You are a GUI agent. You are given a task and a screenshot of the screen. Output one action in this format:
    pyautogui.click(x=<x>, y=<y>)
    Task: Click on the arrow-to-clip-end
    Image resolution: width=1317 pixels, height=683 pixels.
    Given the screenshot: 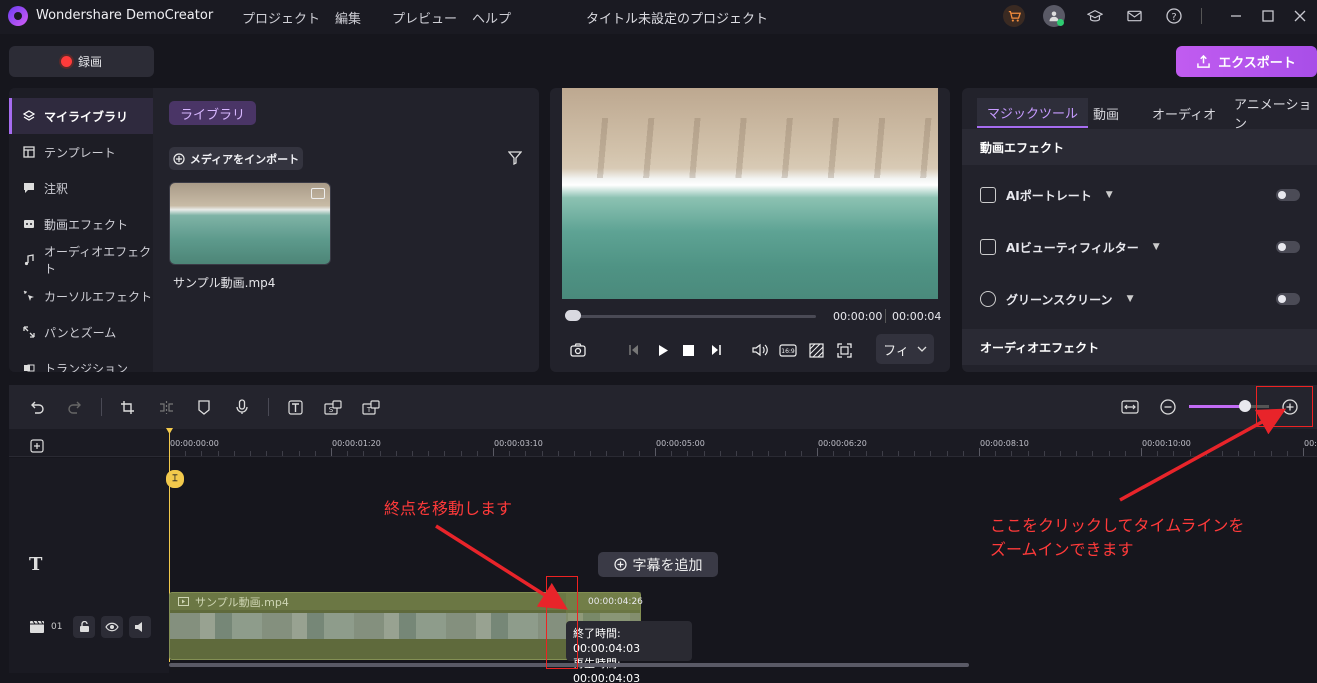 What is the action you would take?
    pyautogui.click(x=501, y=567)
    